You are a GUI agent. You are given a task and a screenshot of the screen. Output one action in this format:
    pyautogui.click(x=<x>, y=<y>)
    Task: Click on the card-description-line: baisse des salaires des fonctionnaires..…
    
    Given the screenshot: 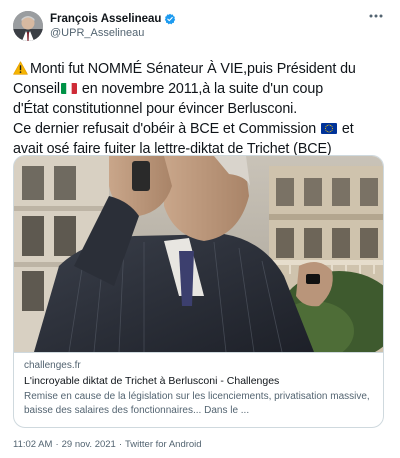 What is the action you would take?
    pyautogui.click(x=137, y=410)
    